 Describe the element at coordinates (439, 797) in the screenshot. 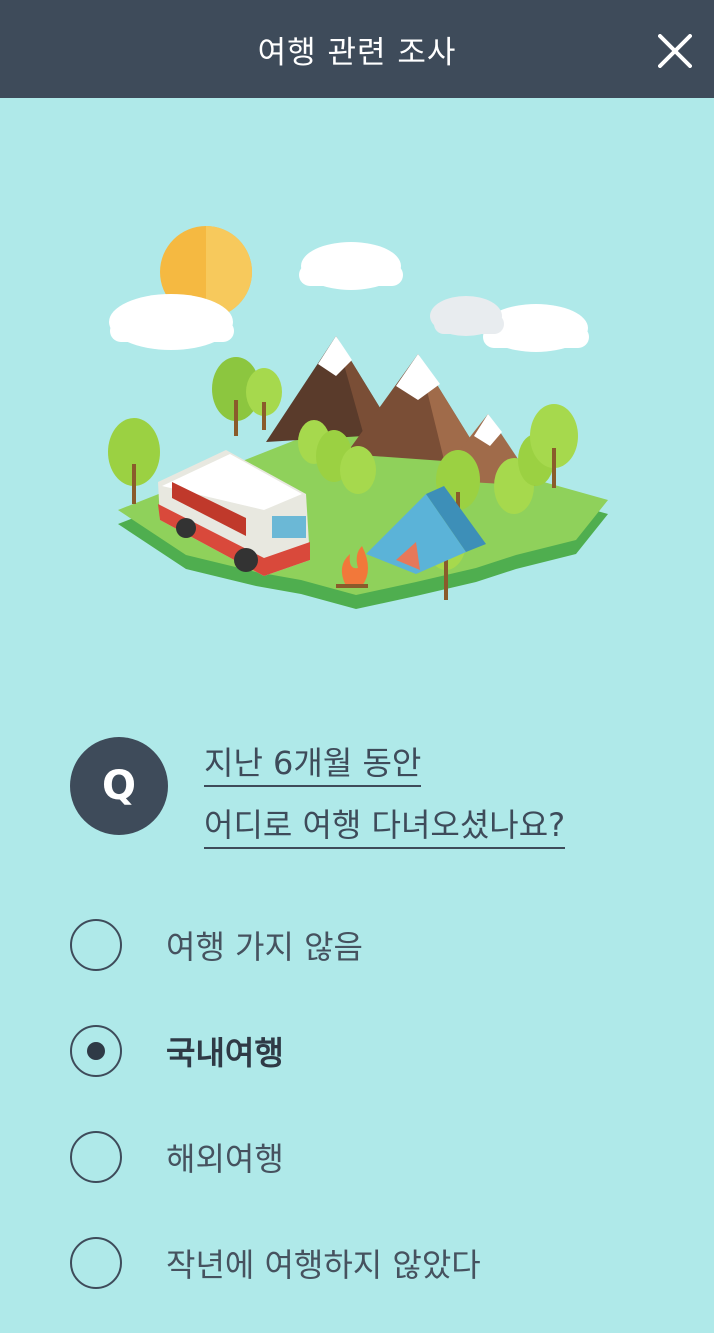

I see `question-text: 지난 6개월 동안 어디로 여행 다녀오셨나요?` at that location.